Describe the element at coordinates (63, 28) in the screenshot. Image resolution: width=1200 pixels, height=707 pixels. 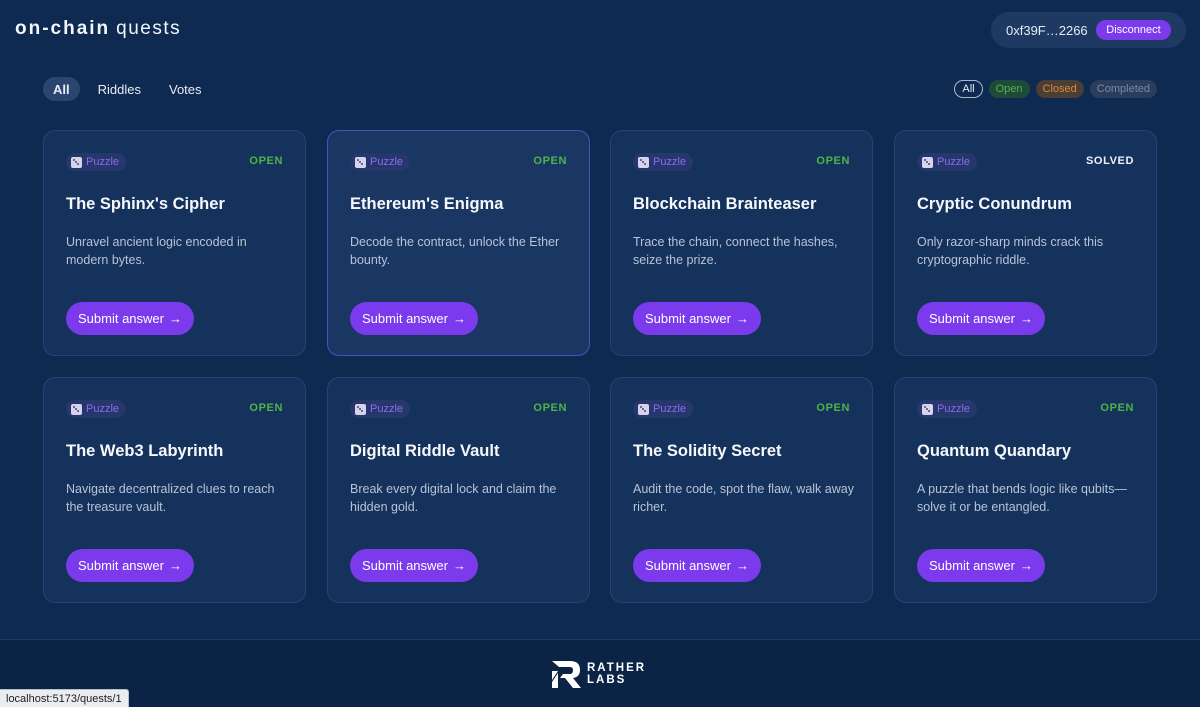
I see `brand-bold: on-chain` at that location.